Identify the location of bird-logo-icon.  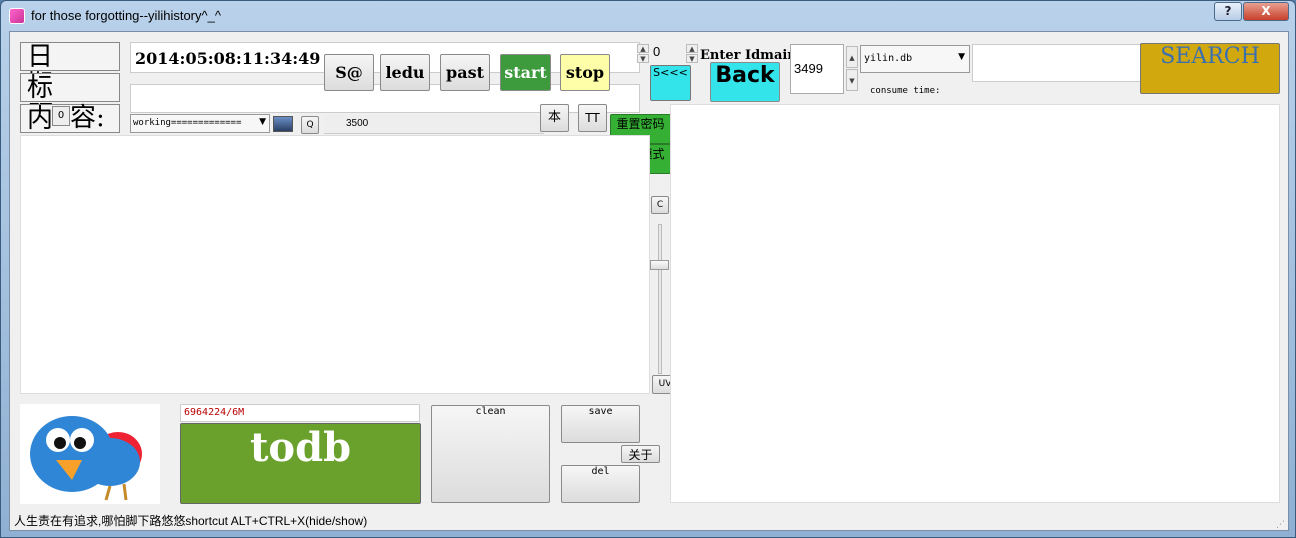
(90, 454).